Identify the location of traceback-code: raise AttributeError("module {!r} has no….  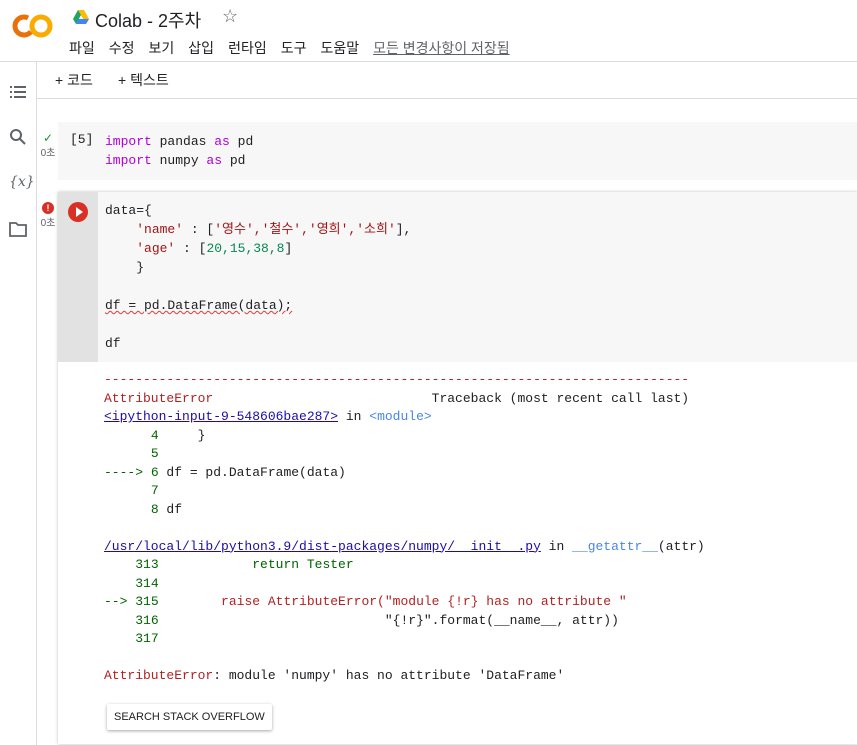
(392, 601).